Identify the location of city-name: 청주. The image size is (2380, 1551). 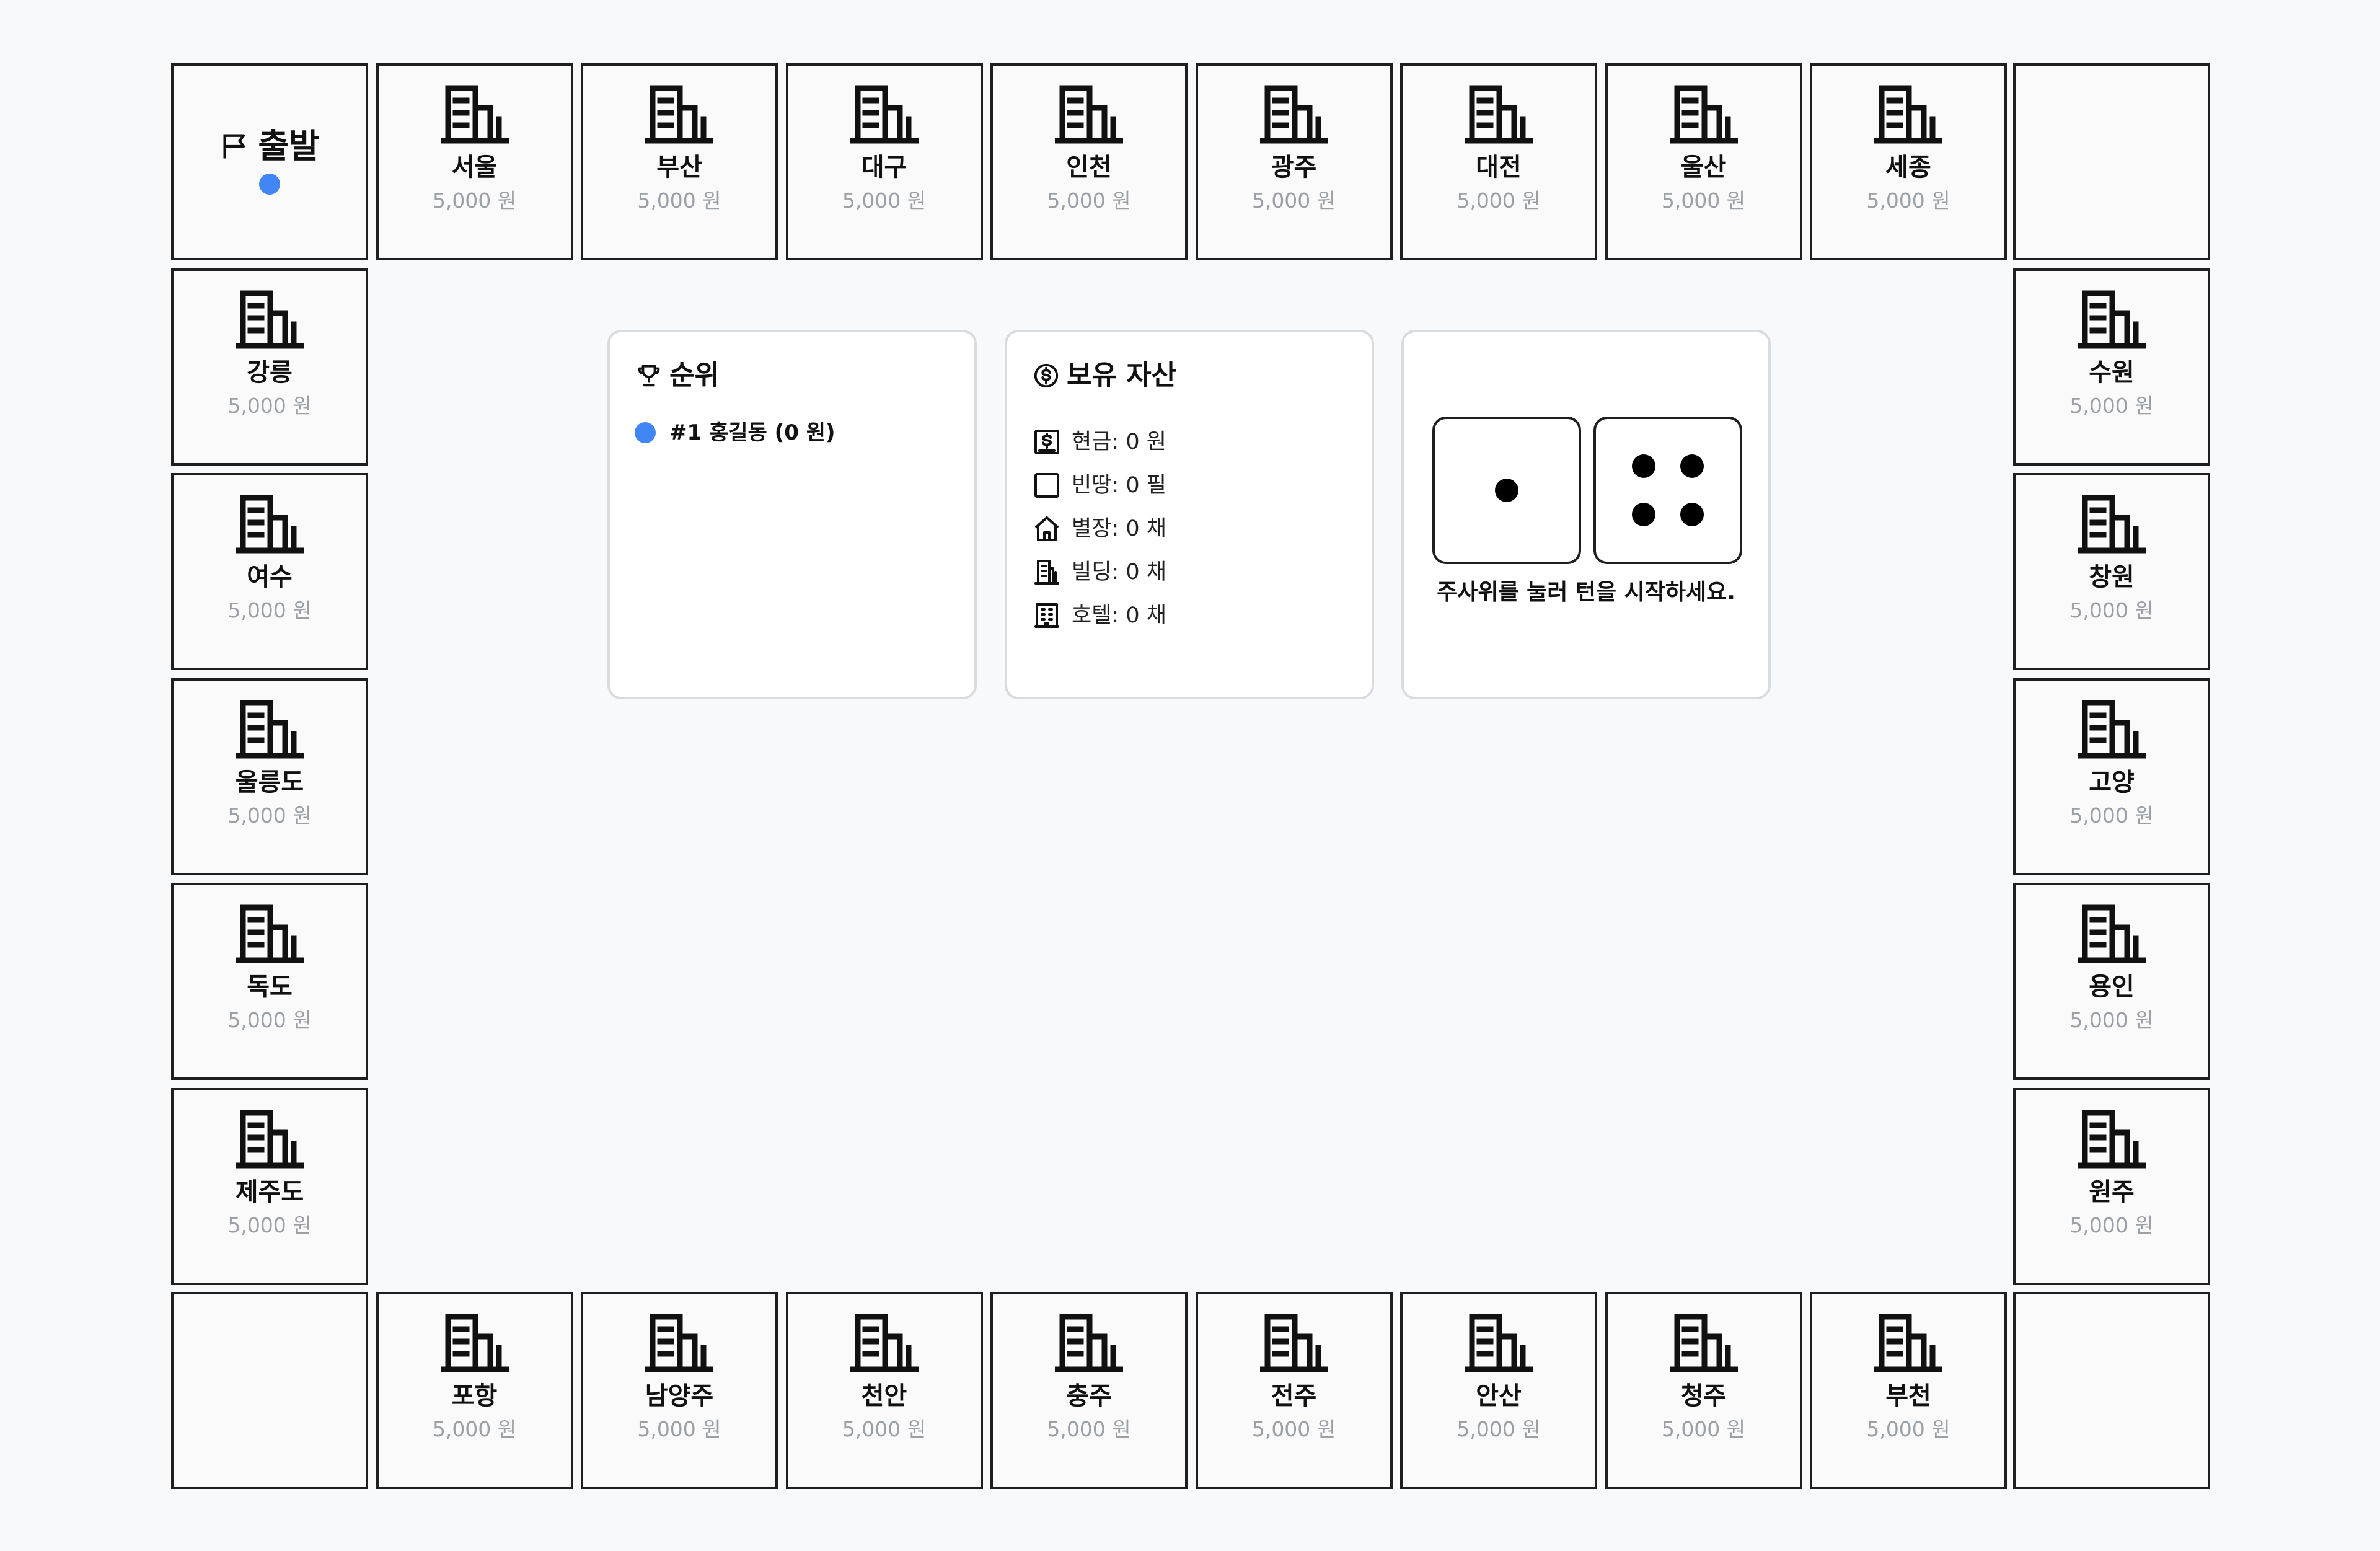
(1703, 1396).